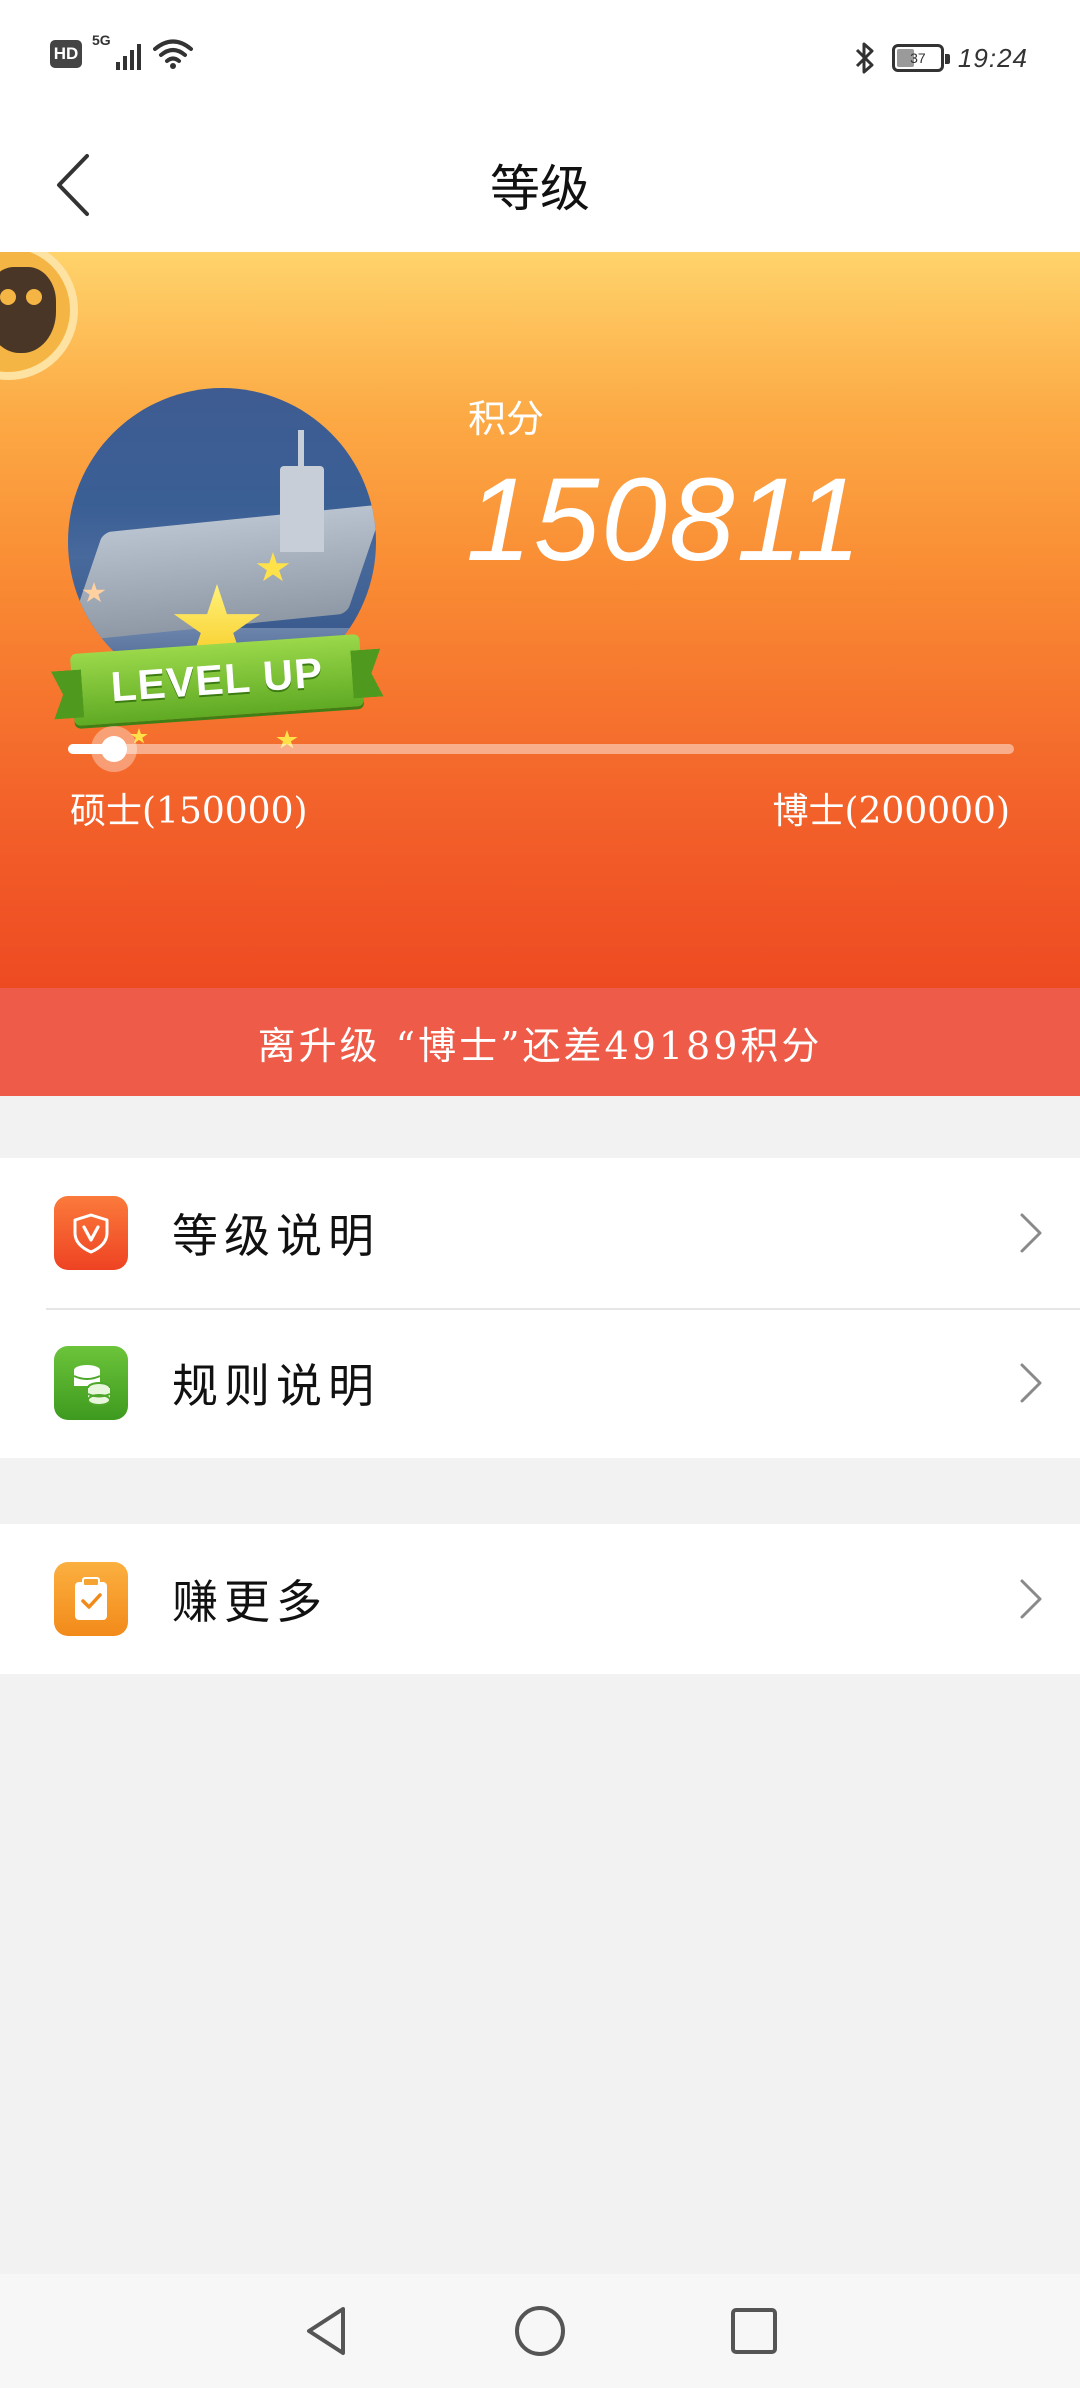 This screenshot has height=2388, width=1080. I want to click on menu-group-info: 等级说明 规则说明, so click(540, 1308).